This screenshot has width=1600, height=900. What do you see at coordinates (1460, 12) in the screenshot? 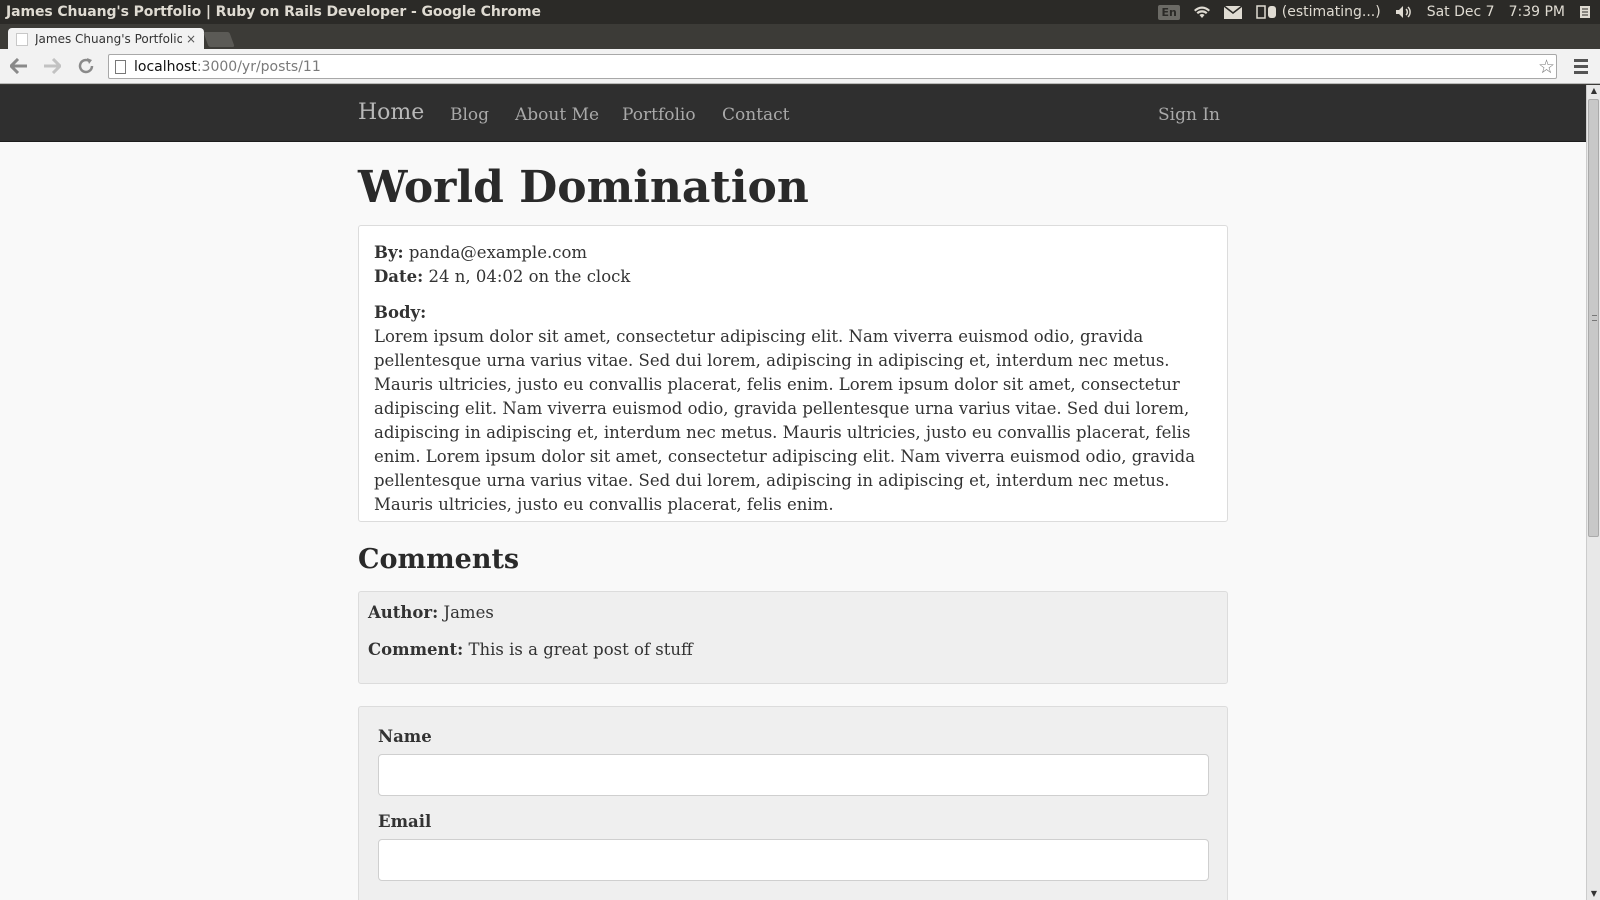
I see `clock-date: Sat Dec 7` at bounding box center [1460, 12].